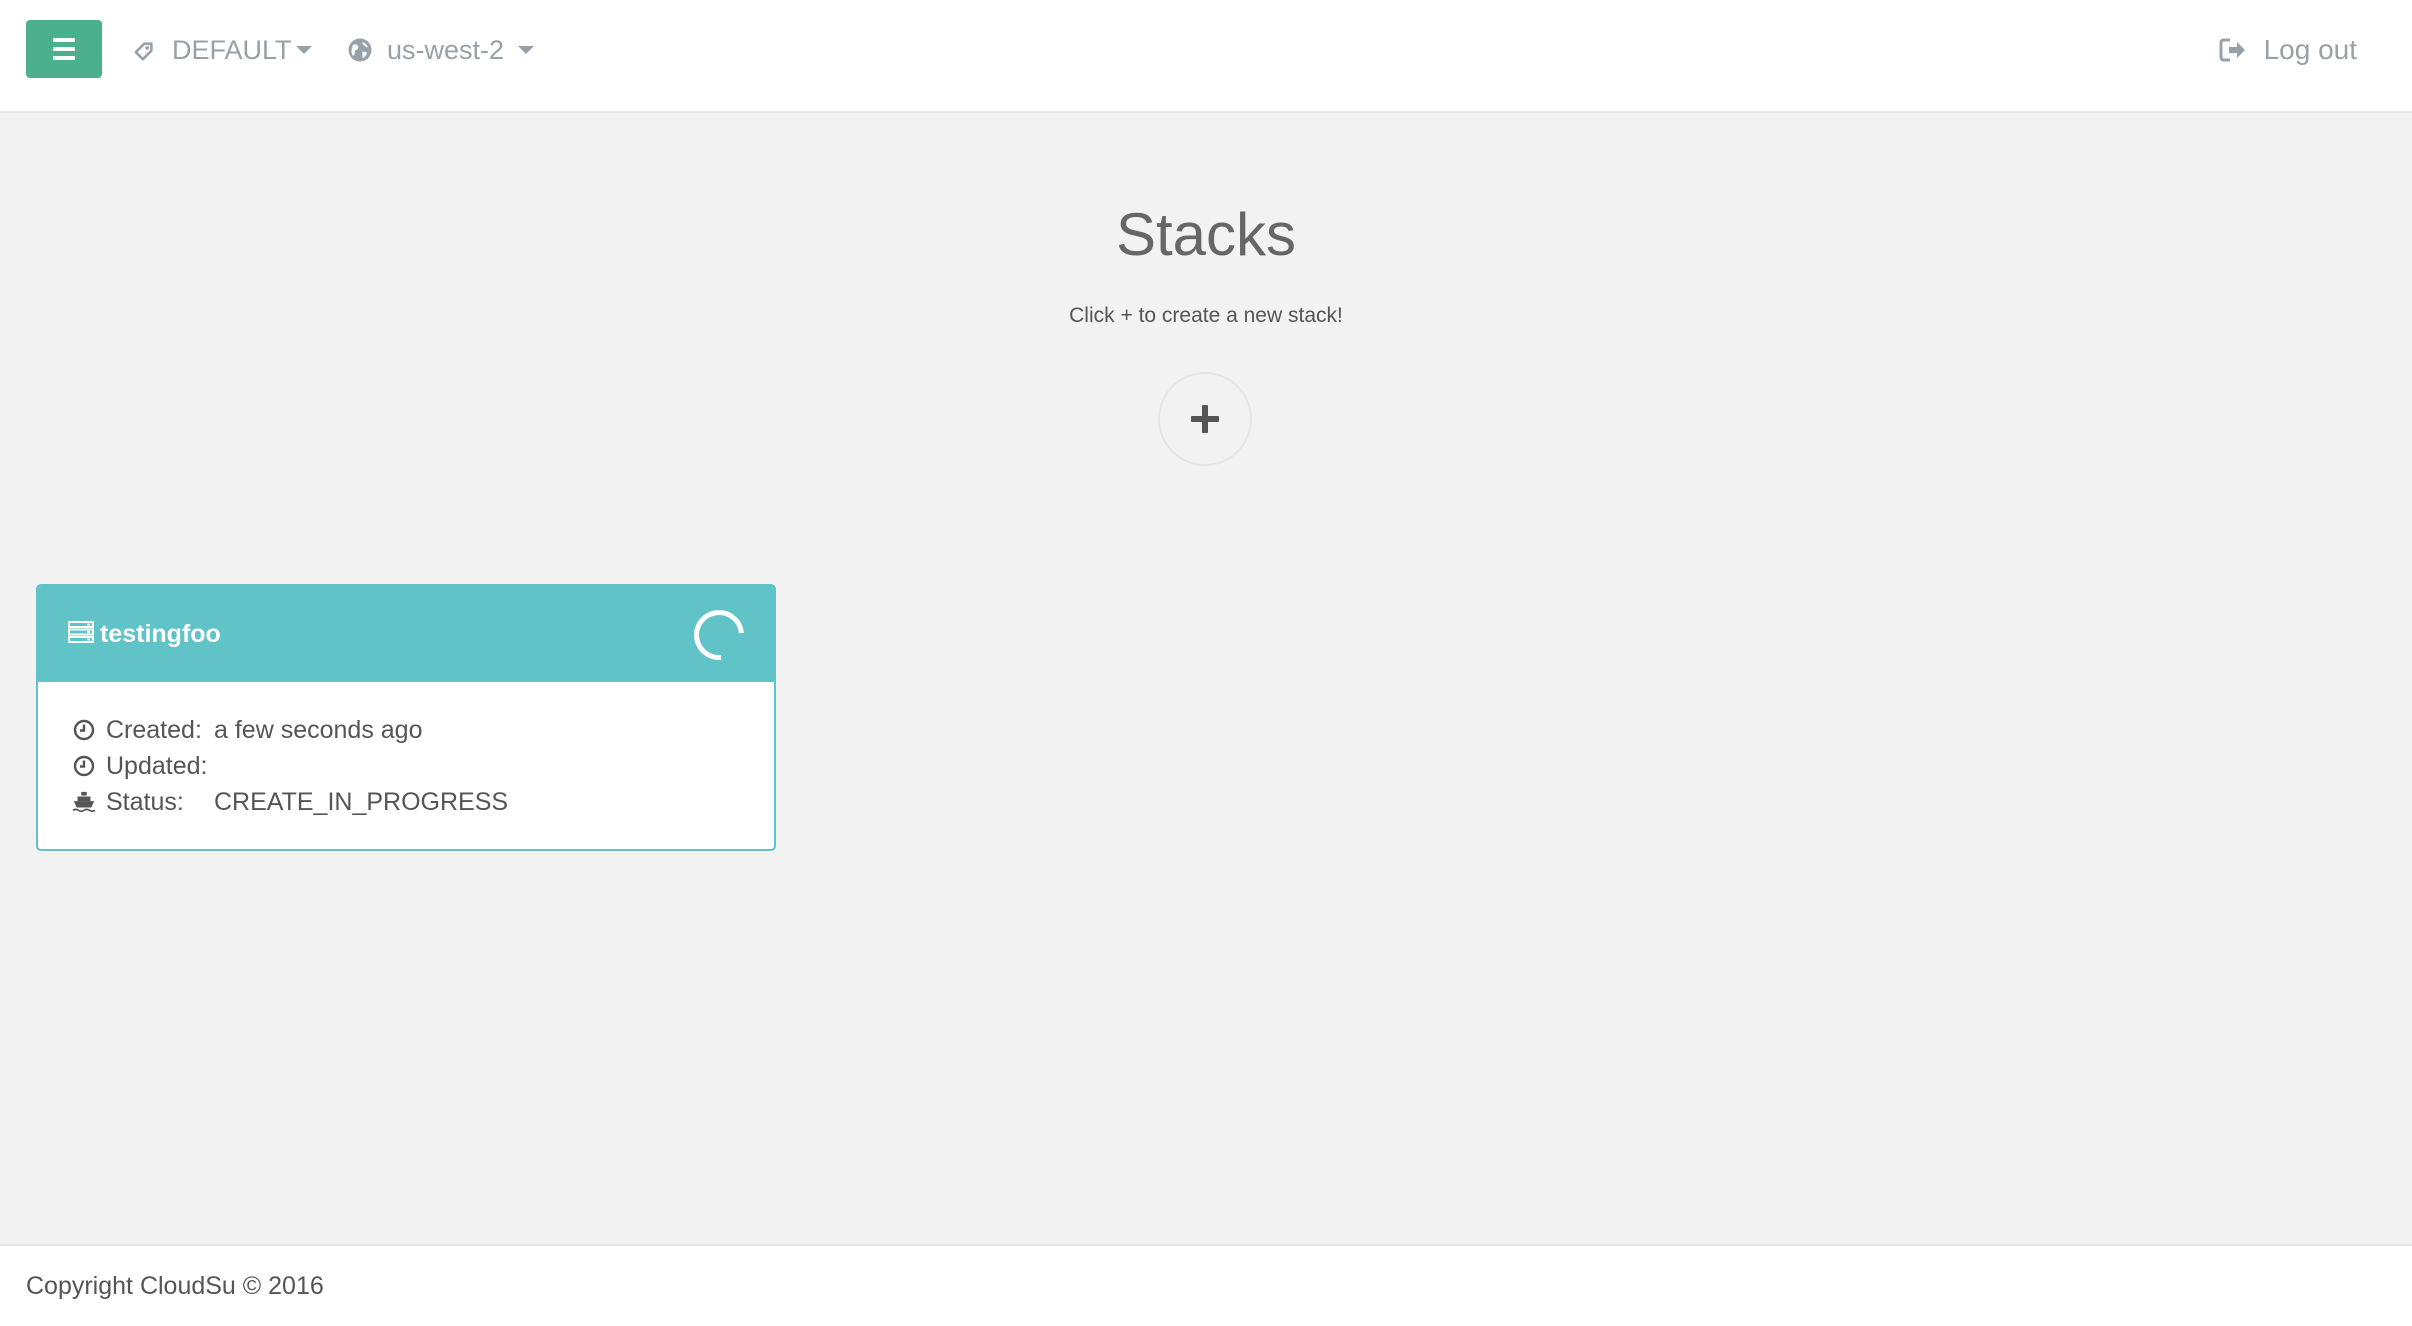 This screenshot has width=2412, height=1326. Describe the element at coordinates (81, 634) in the screenshot. I see `server-icon` at that location.